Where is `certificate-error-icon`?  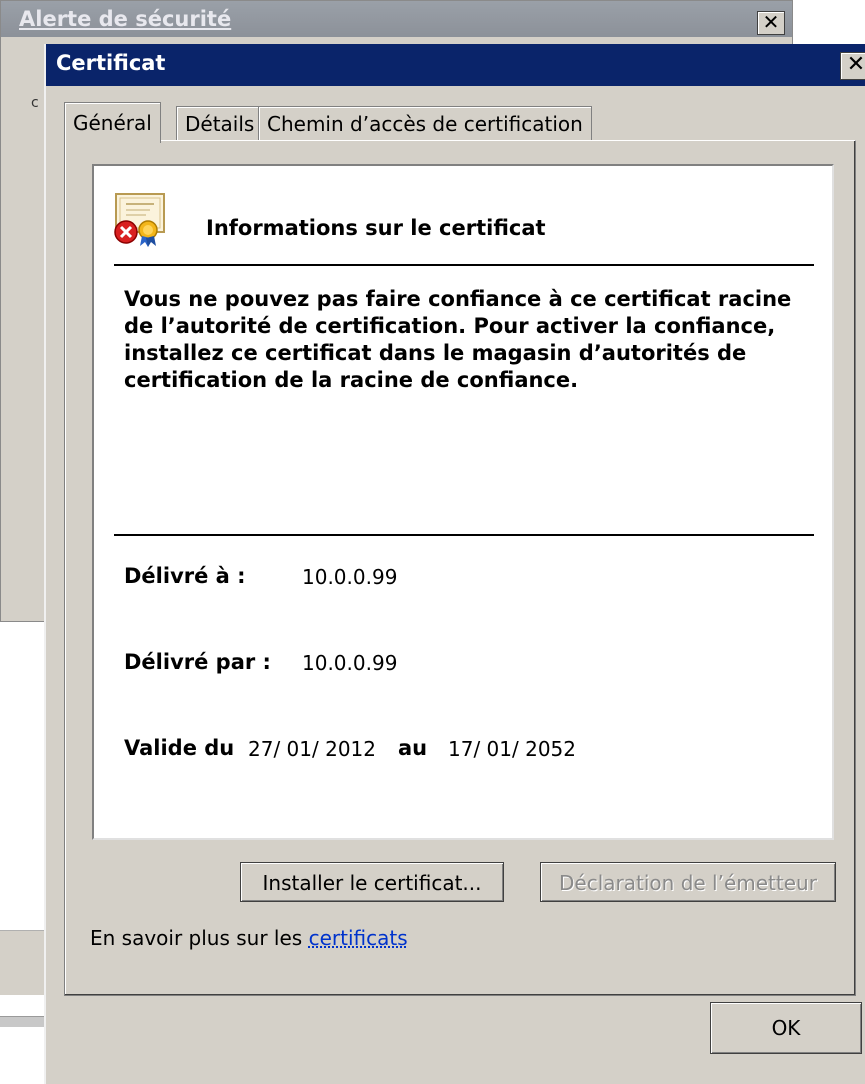 certificate-error-icon is located at coordinates (139, 220).